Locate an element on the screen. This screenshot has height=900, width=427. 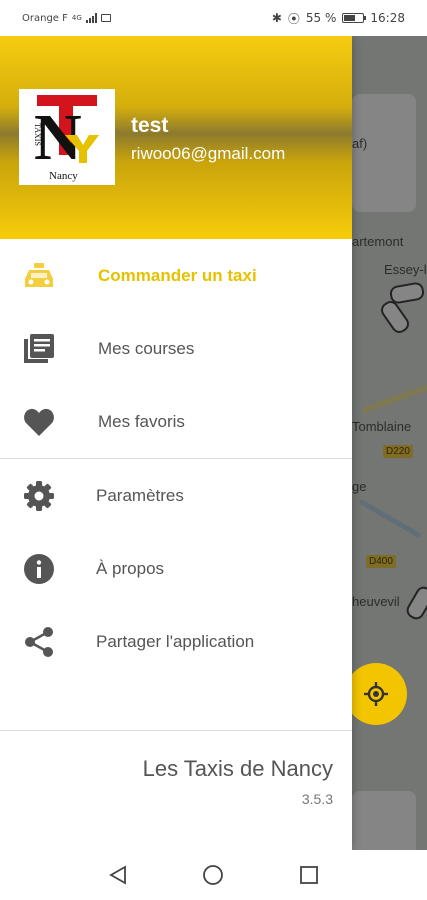
app-version: 3.5.3 is located at coordinates (317, 799).